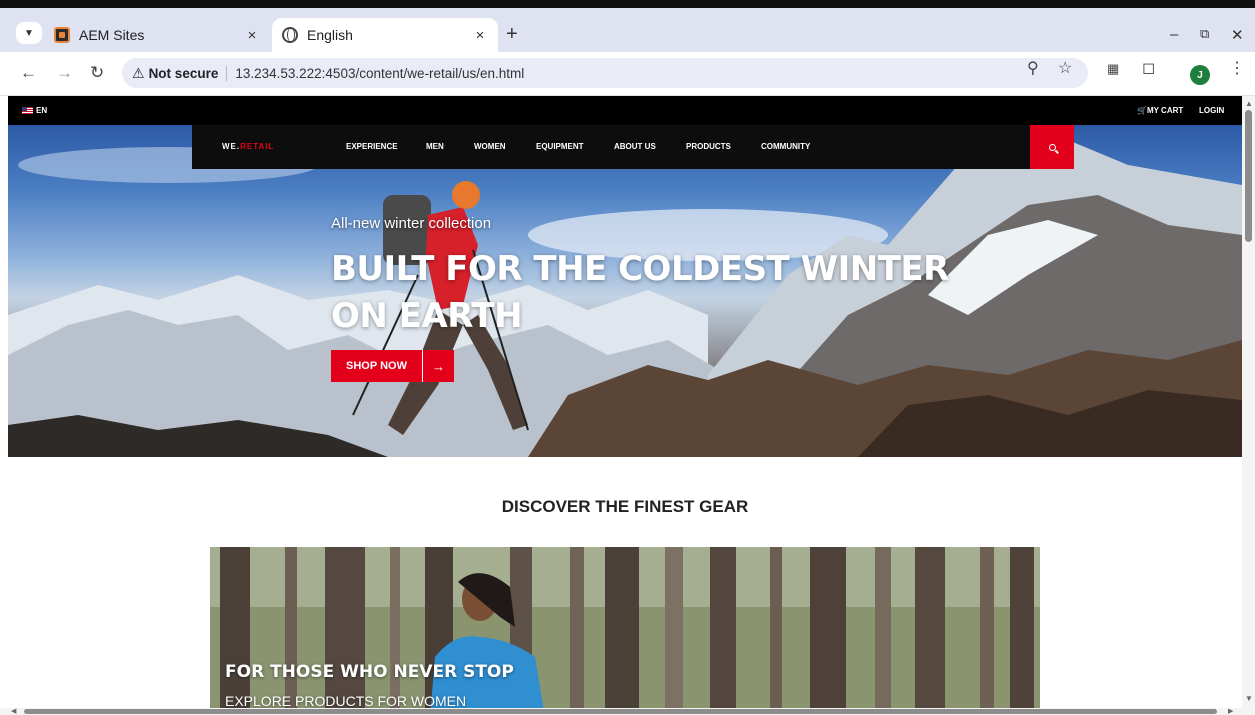 The width and height of the screenshot is (1255, 715). What do you see at coordinates (1248, 176) in the screenshot?
I see `vertical-scroll-thumb` at bounding box center [1248, 176].